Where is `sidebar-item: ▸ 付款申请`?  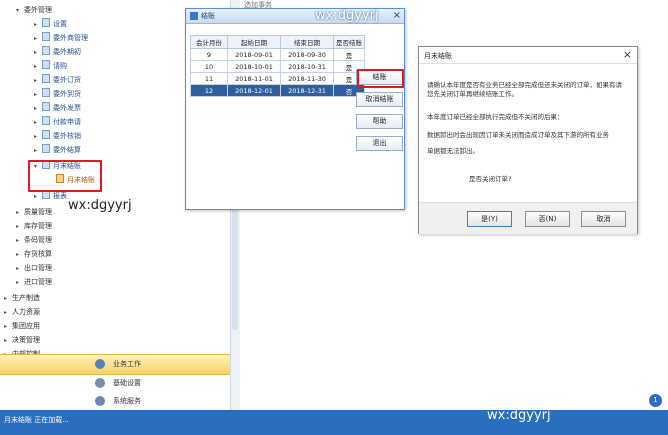 sidebar-item: ▸ 付款申请 is located at coordinates (57, 122).